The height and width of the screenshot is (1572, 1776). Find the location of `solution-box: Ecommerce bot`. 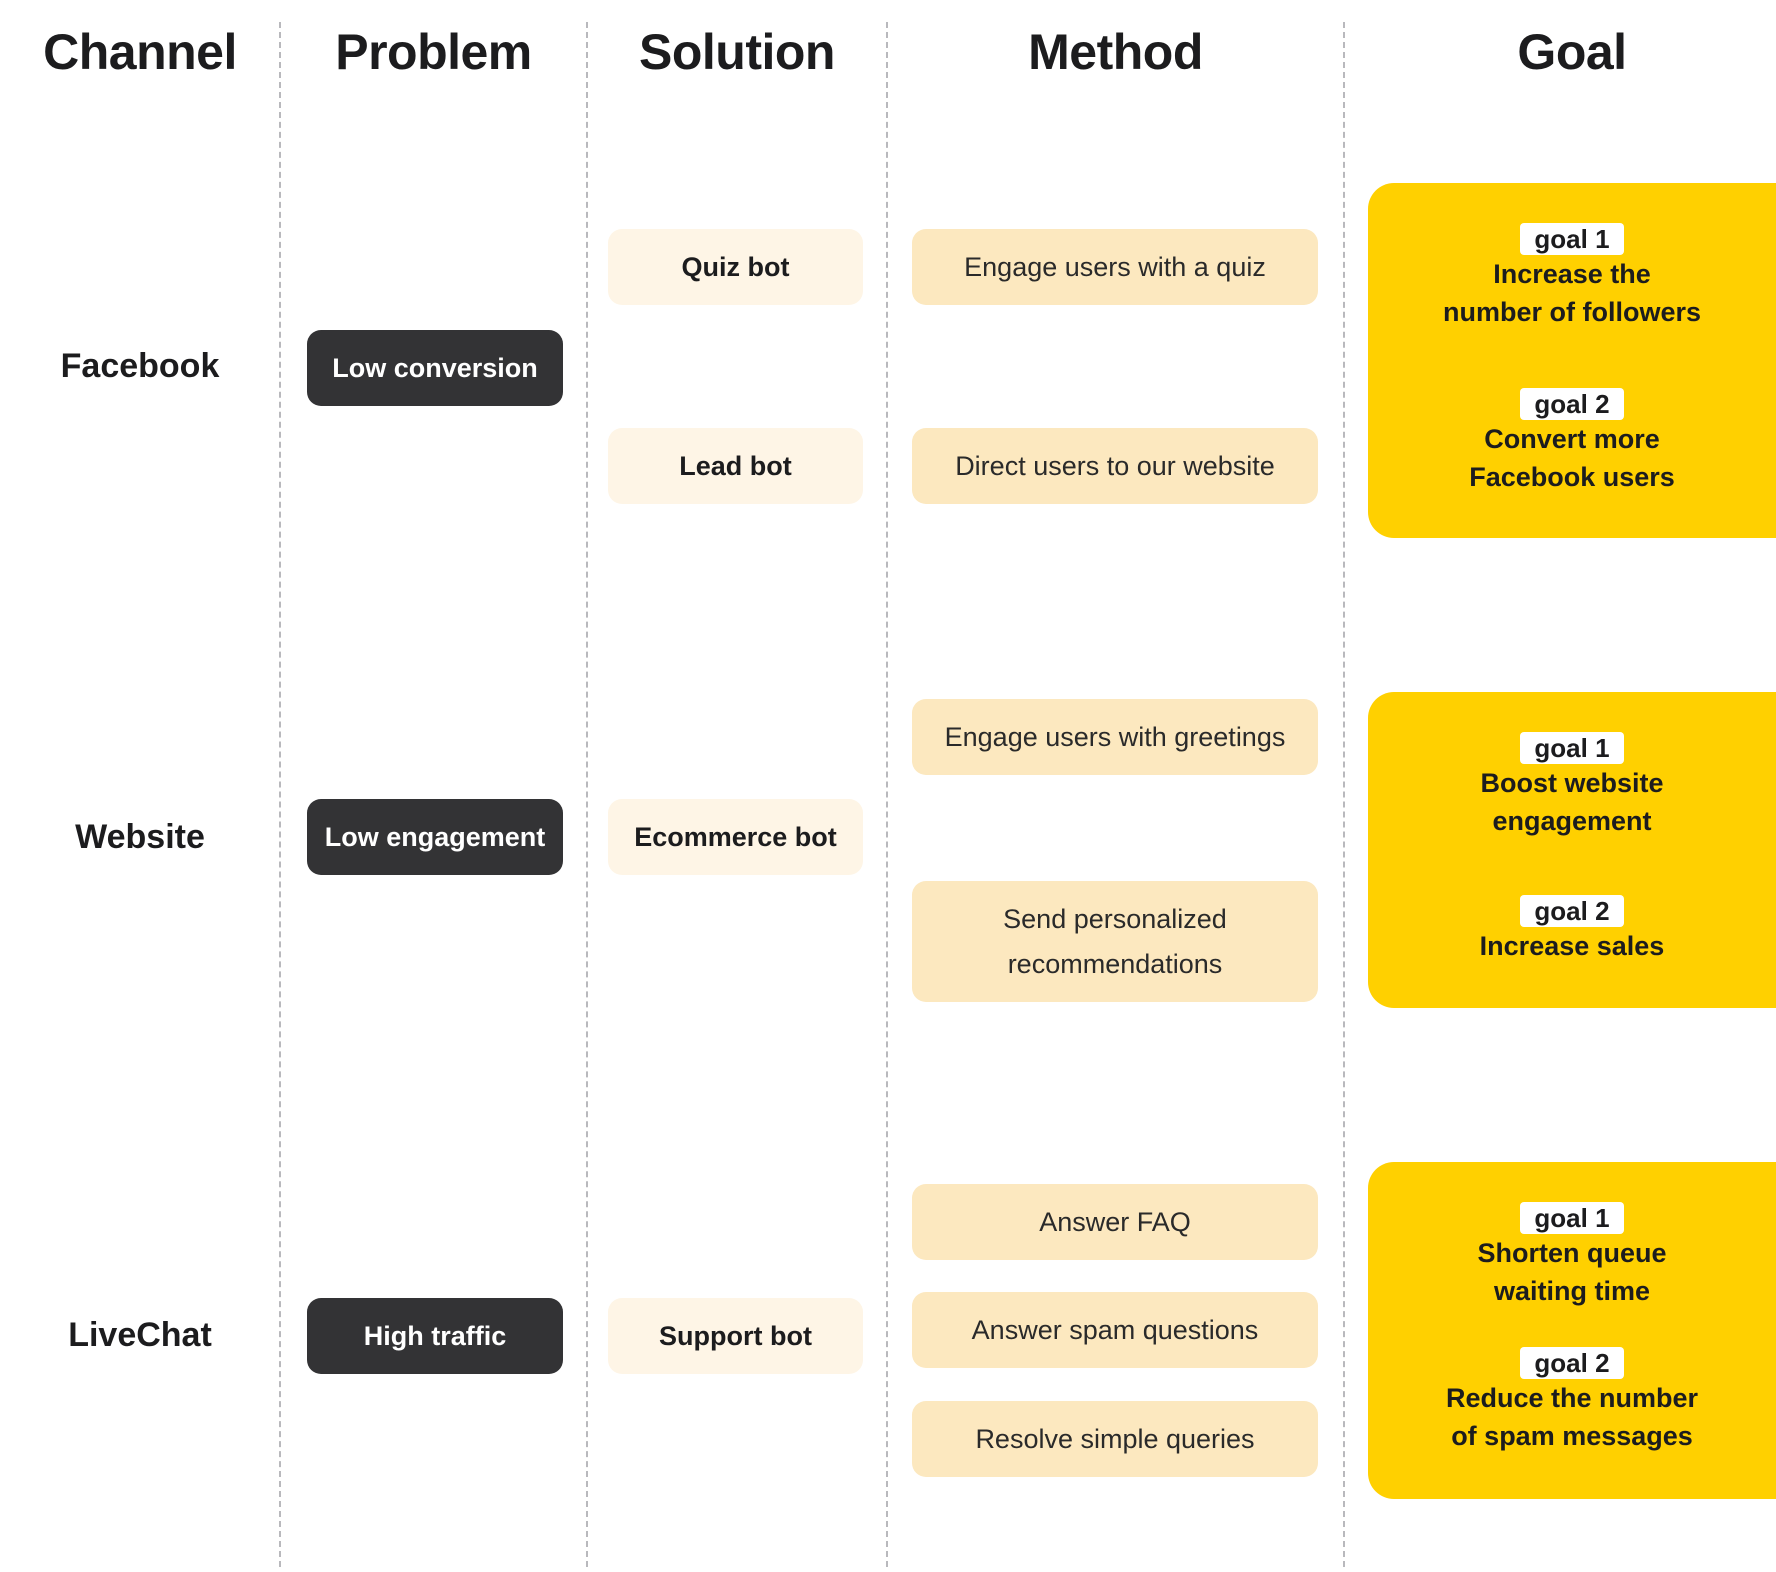

solution-box: Ecommerce bot is located at coordinates (735, 837).